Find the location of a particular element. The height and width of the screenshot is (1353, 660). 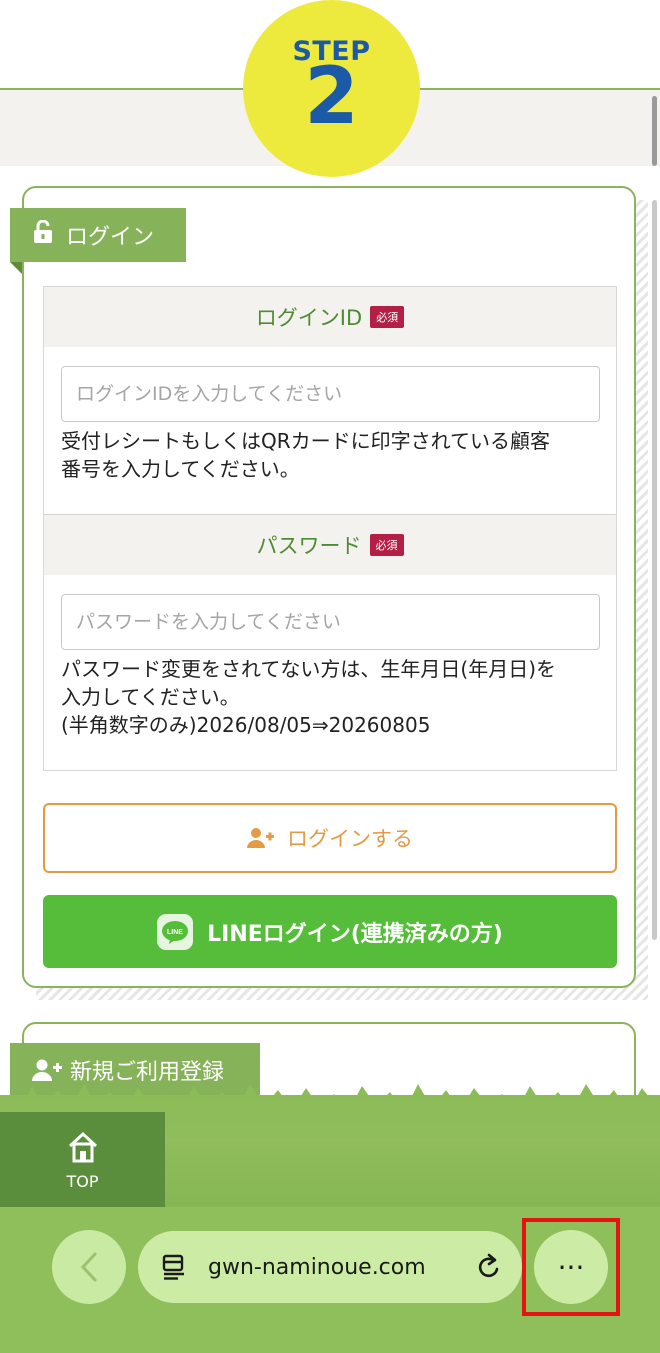

login-id-label: ログインID is located at coordinates (309, 318).